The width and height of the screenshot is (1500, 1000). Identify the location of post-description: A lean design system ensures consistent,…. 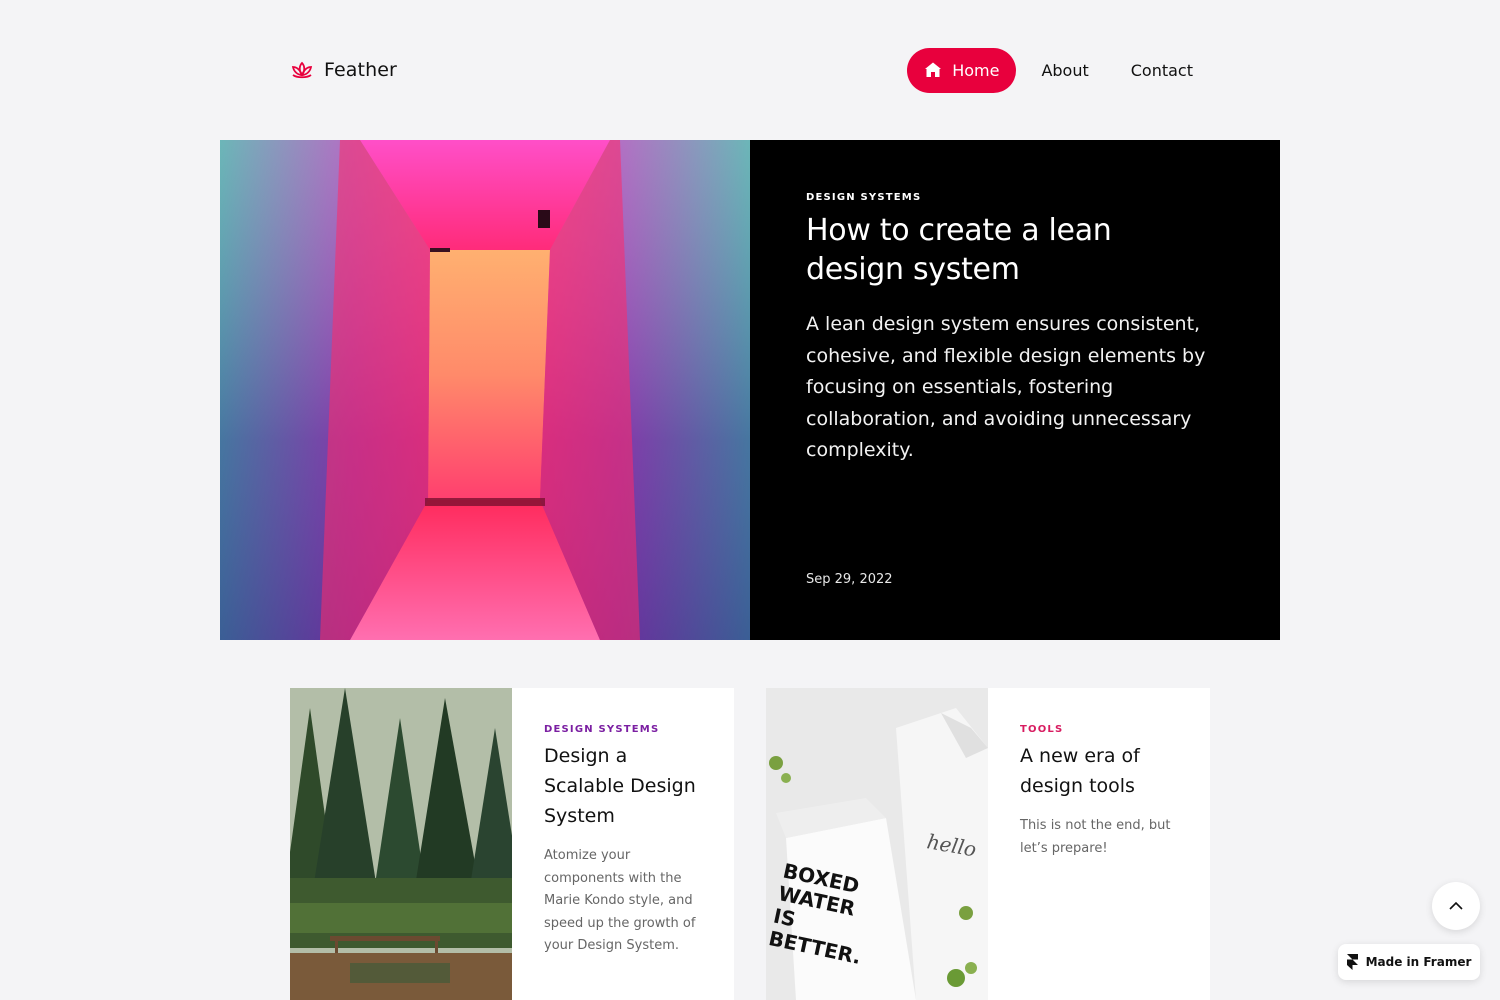
(1006, 387).